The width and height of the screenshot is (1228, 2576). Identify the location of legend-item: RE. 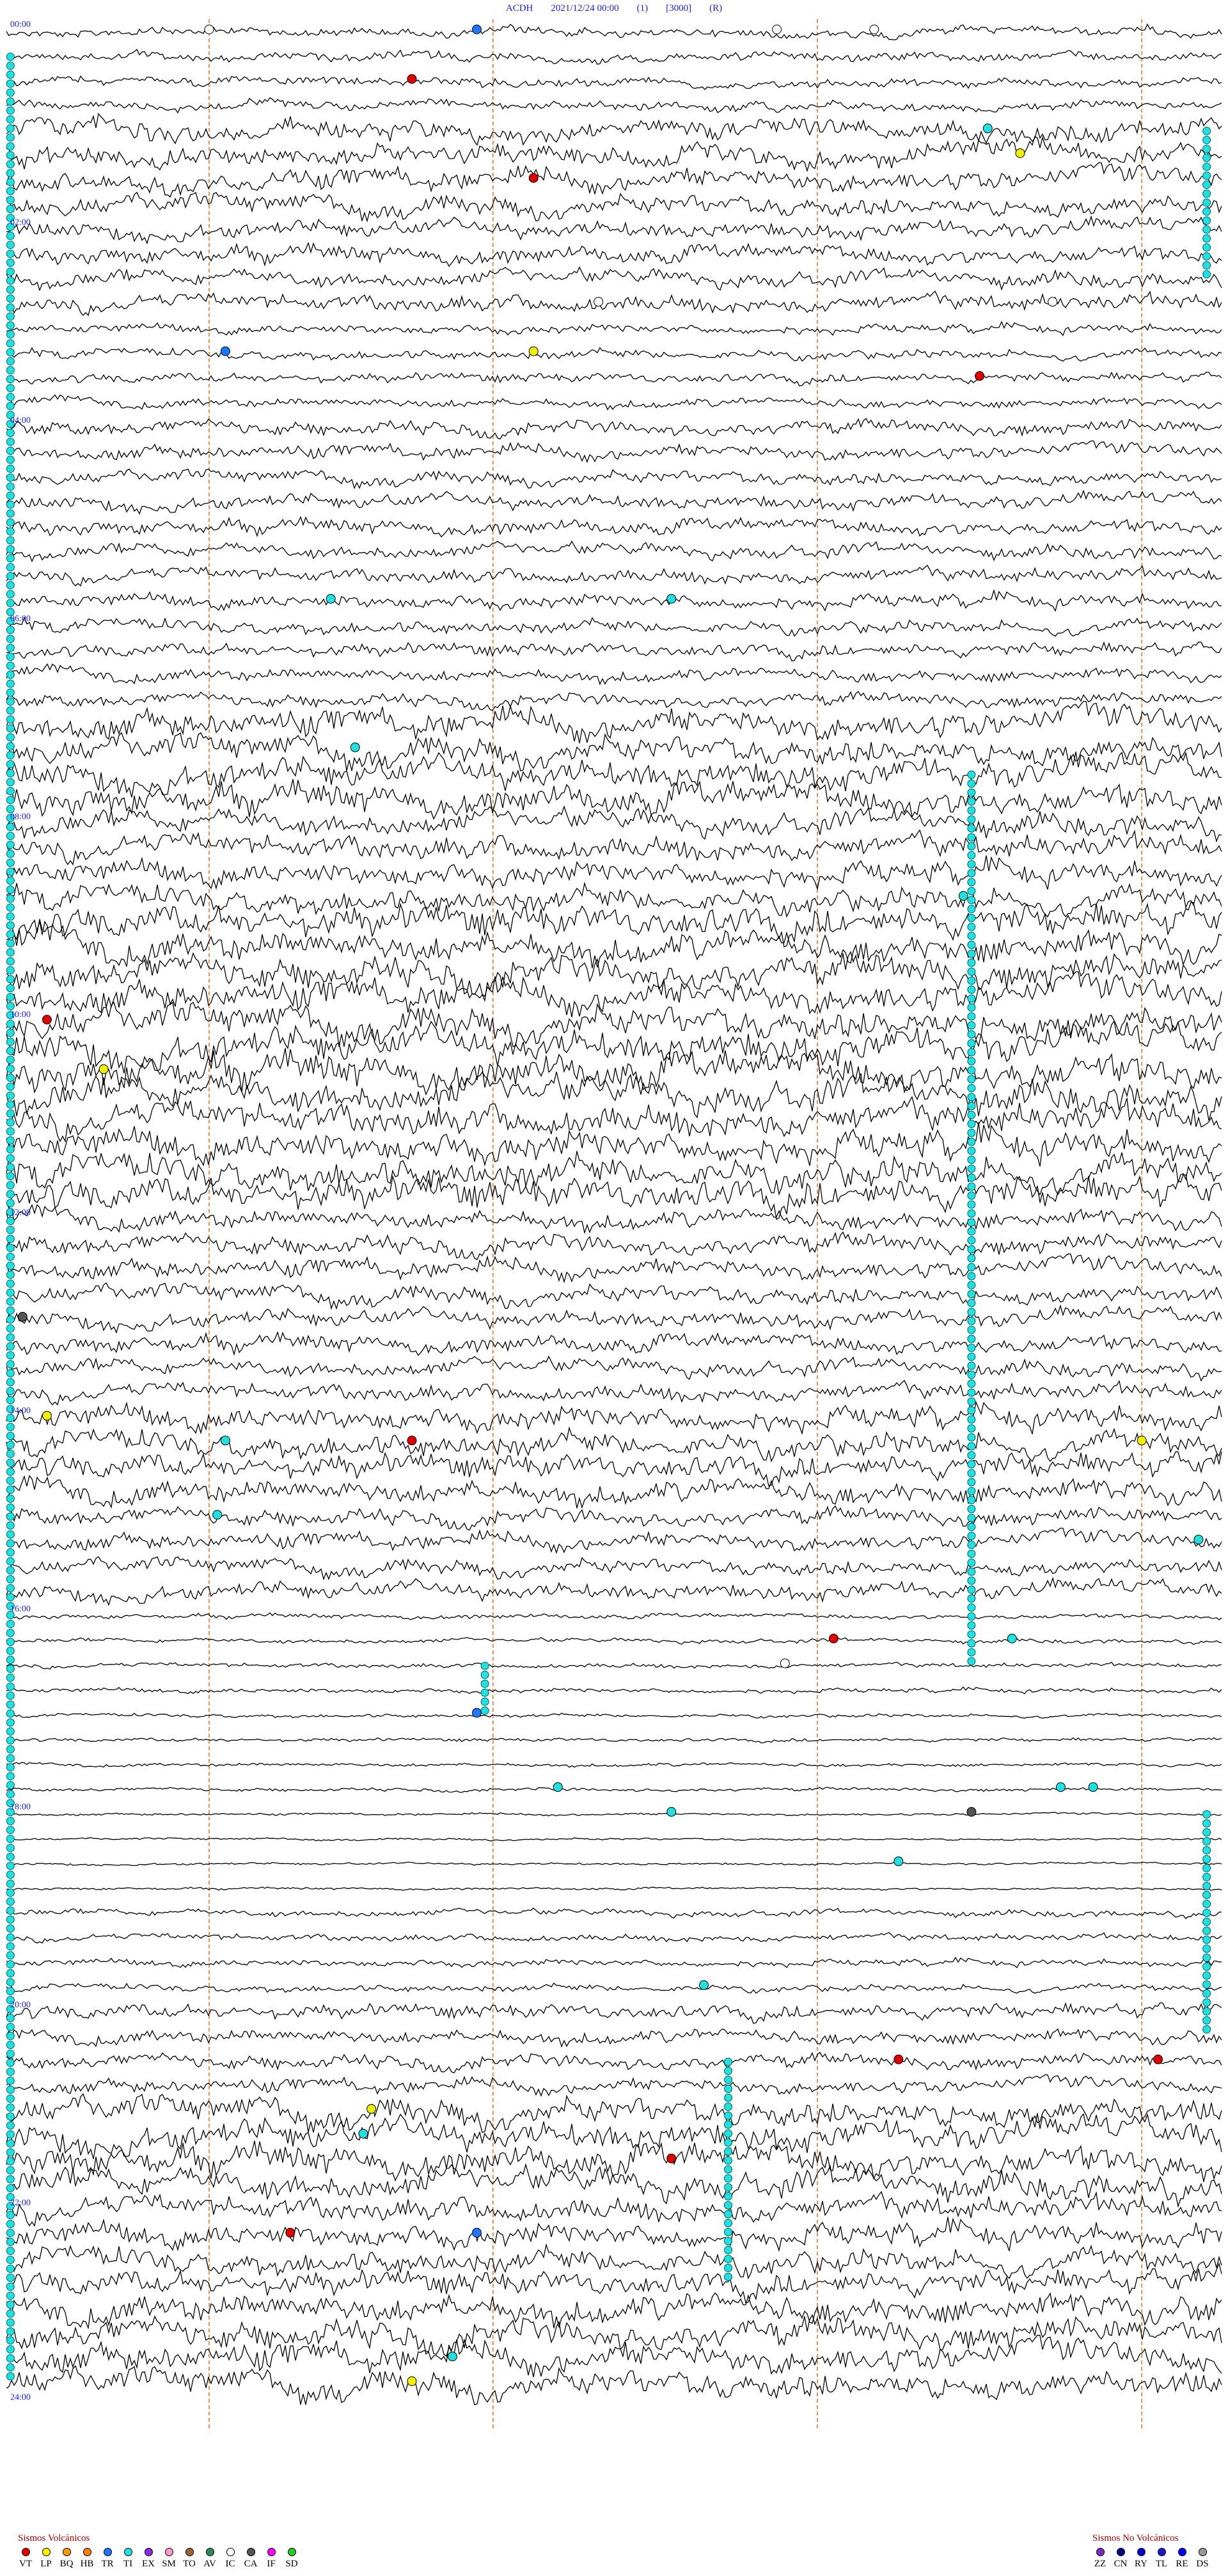
(1182, 2559).